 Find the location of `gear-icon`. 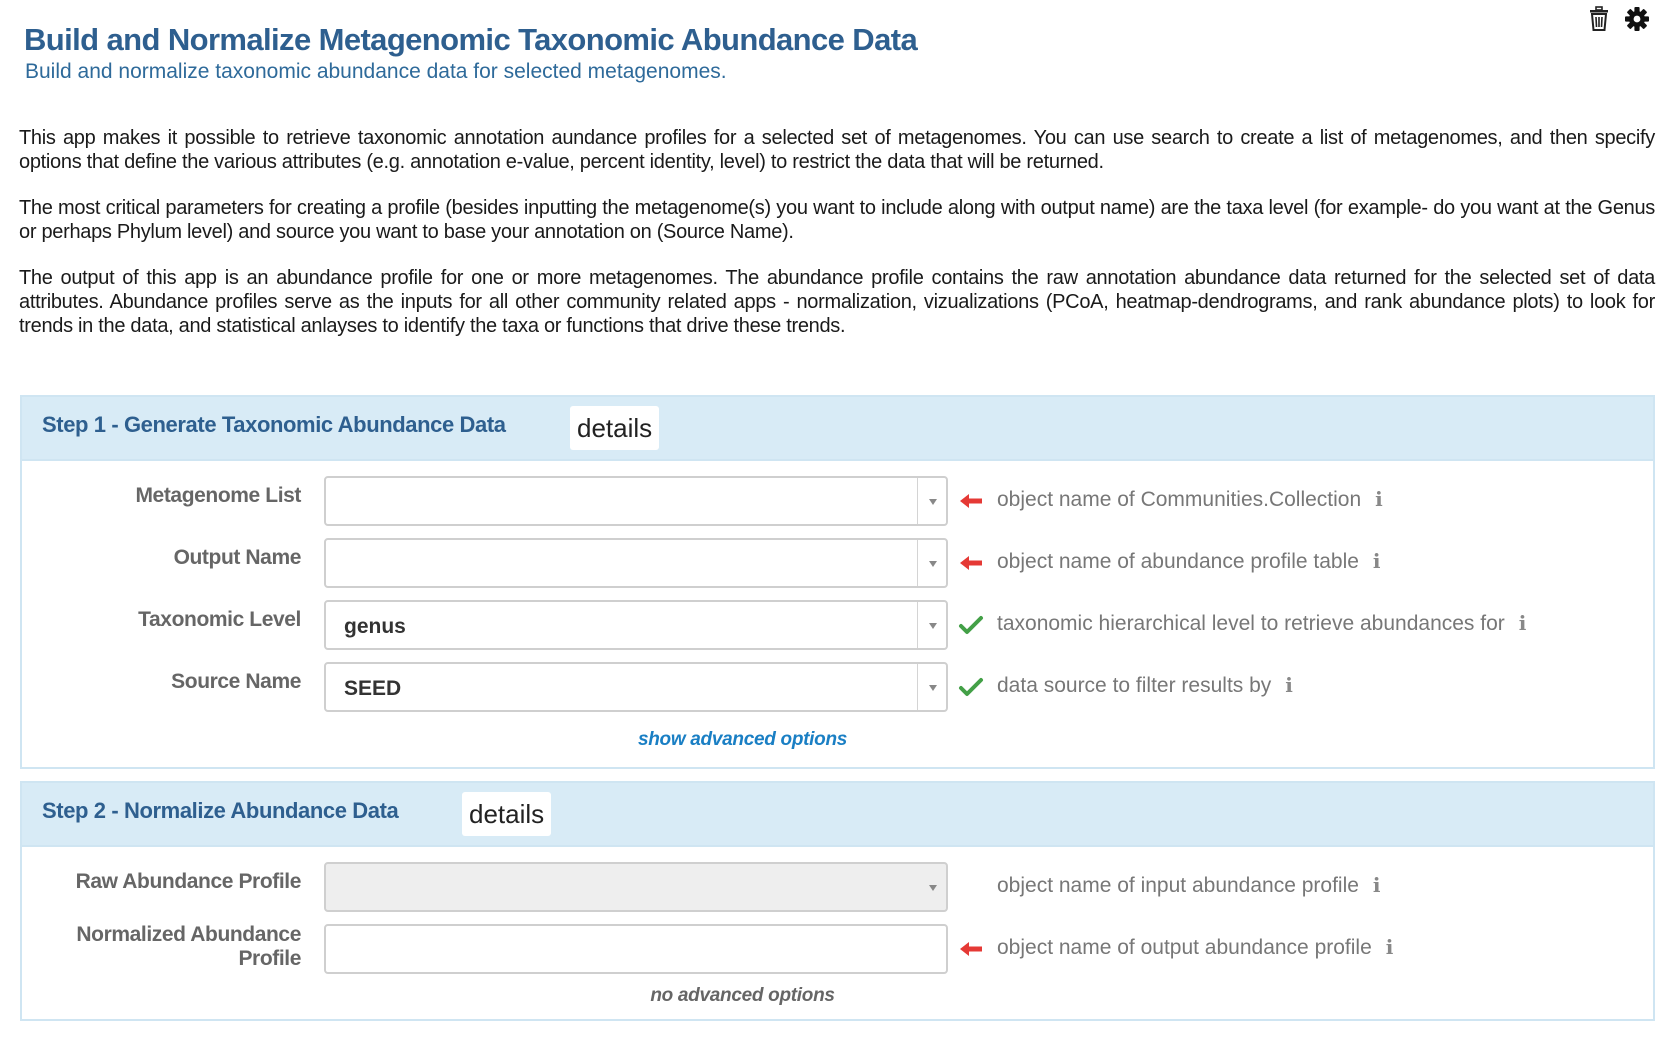

gear-icon is located at coordinates (1637, 19).